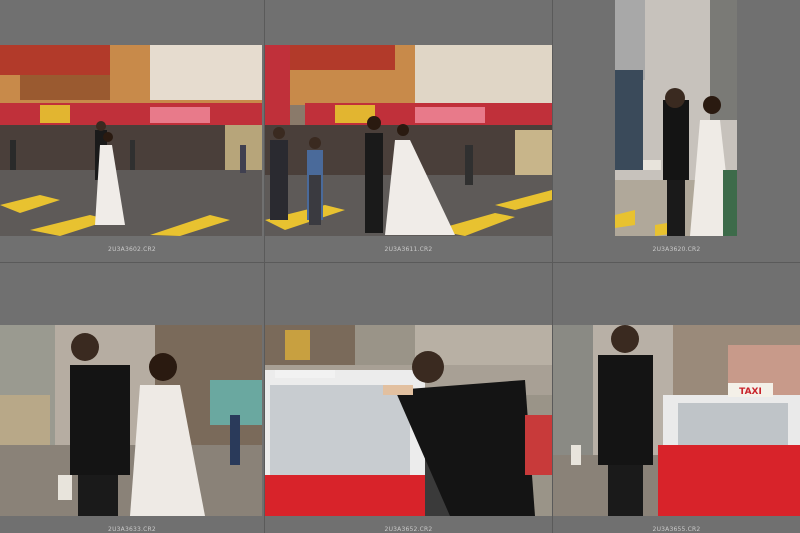  What do you see at coordinates (132, 249) in the screenshot?
I see `thumbnail-filename: 2U3A3602.CR2` at bounding box center [132, 249].